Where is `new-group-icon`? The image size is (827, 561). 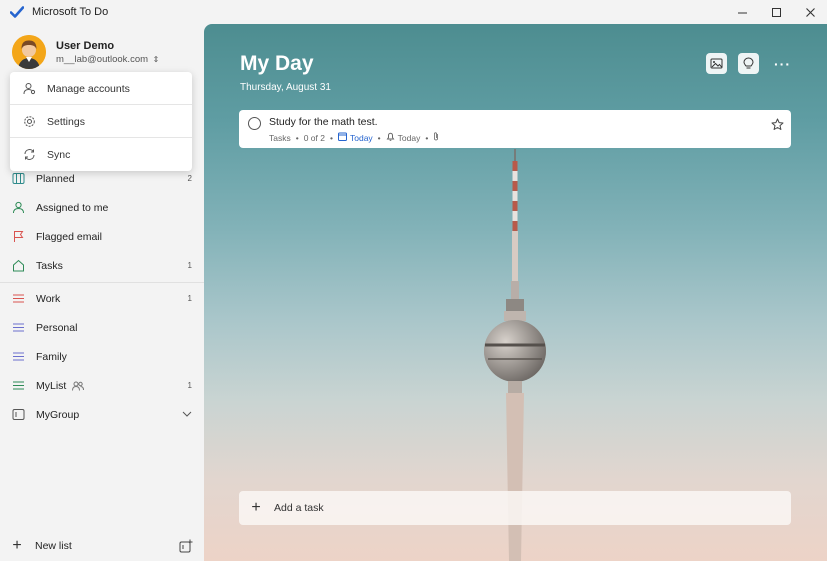
new-group-icon is located at coordinates (186, 546).